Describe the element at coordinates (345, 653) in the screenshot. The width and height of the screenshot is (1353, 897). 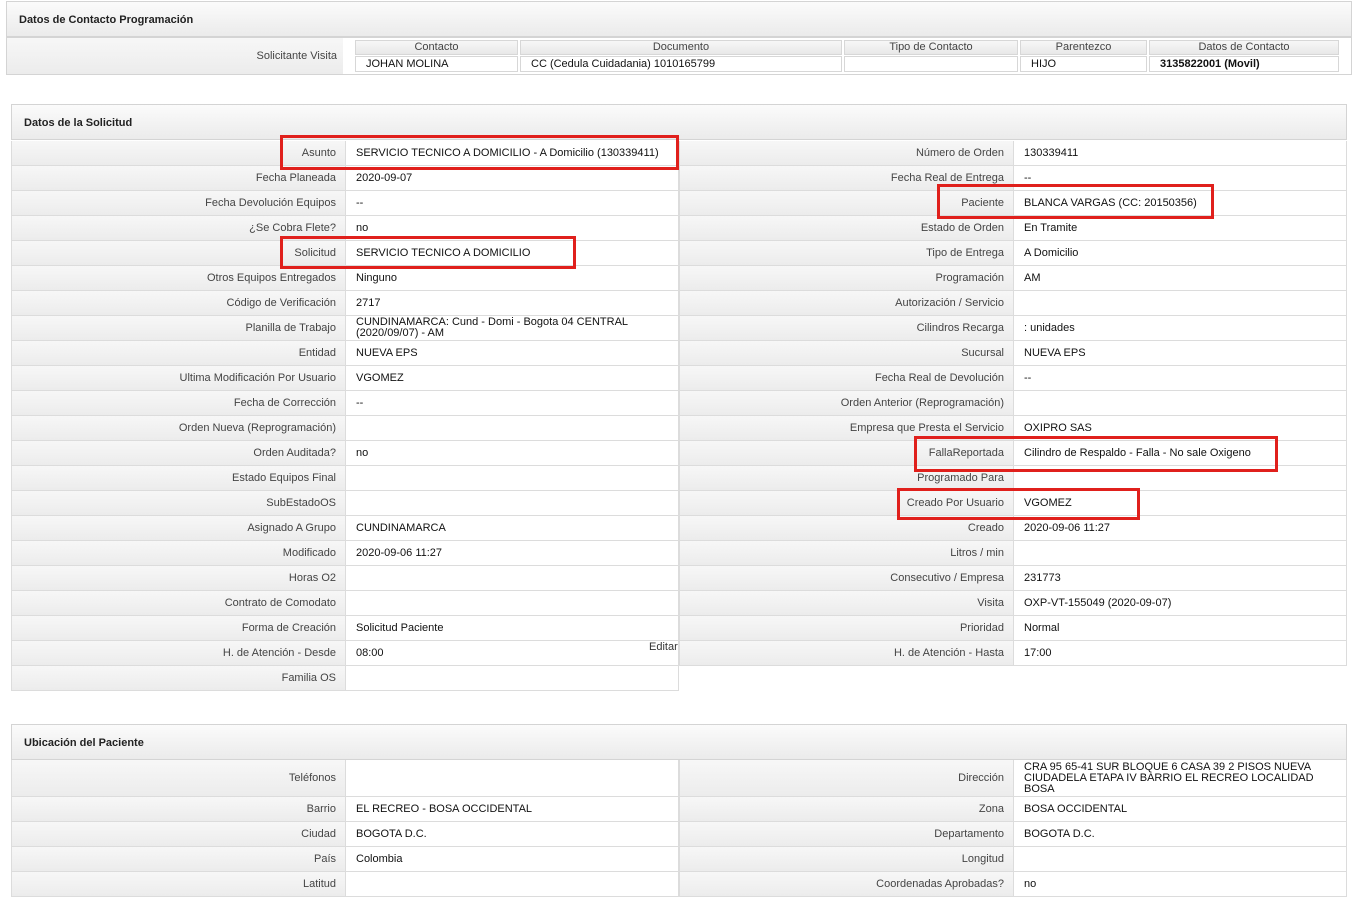
I see `solicitud-left-row-h-de-atencion-desde: H. de Atención - Desde 08:00` at that location.